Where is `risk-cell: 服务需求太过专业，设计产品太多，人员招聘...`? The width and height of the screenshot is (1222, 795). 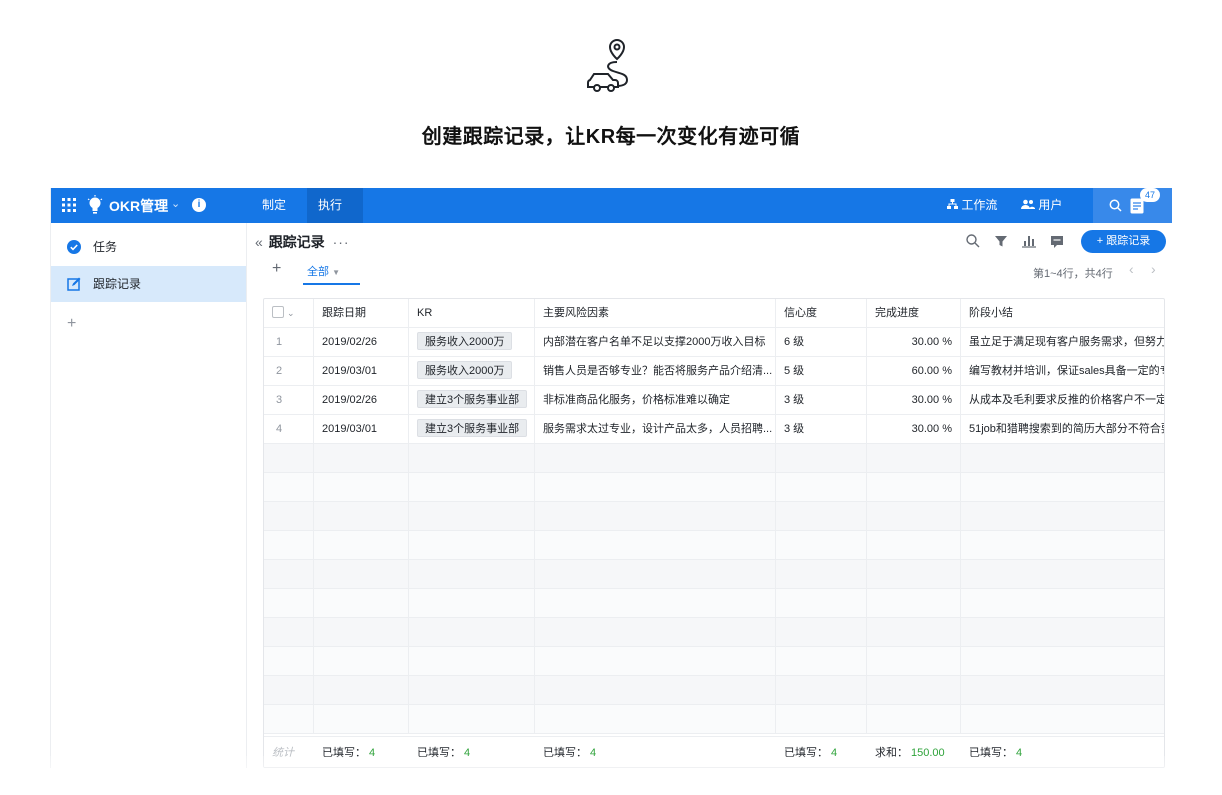
risk-cell: 服务需求太过专业，设计产品太多，人员招聘... is located at coordinates (655, 429).